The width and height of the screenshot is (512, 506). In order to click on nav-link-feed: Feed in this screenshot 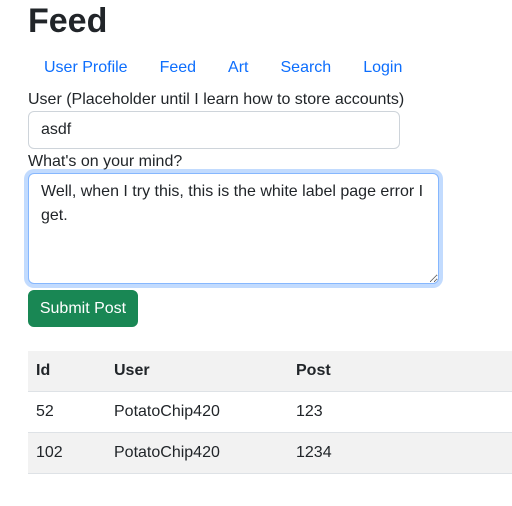, I will do `click(178, 68)`.